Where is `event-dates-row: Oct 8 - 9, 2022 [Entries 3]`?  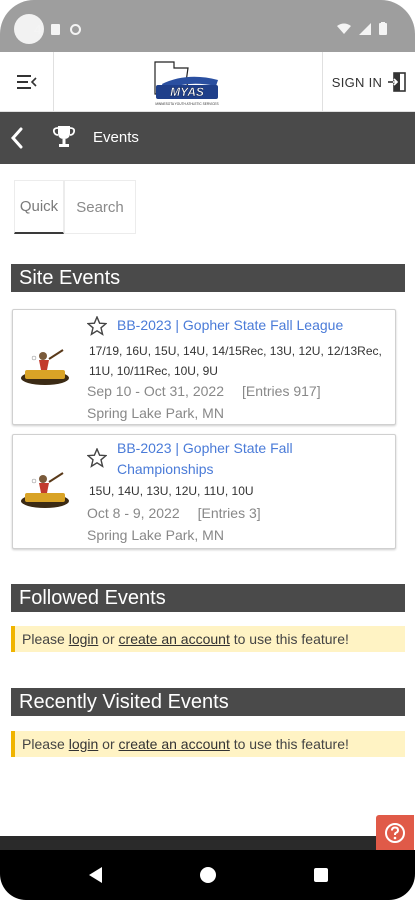
event-dates-row: Oct 8 - 9, 2022 [Entries 3] is located at coordinates (174, 513).